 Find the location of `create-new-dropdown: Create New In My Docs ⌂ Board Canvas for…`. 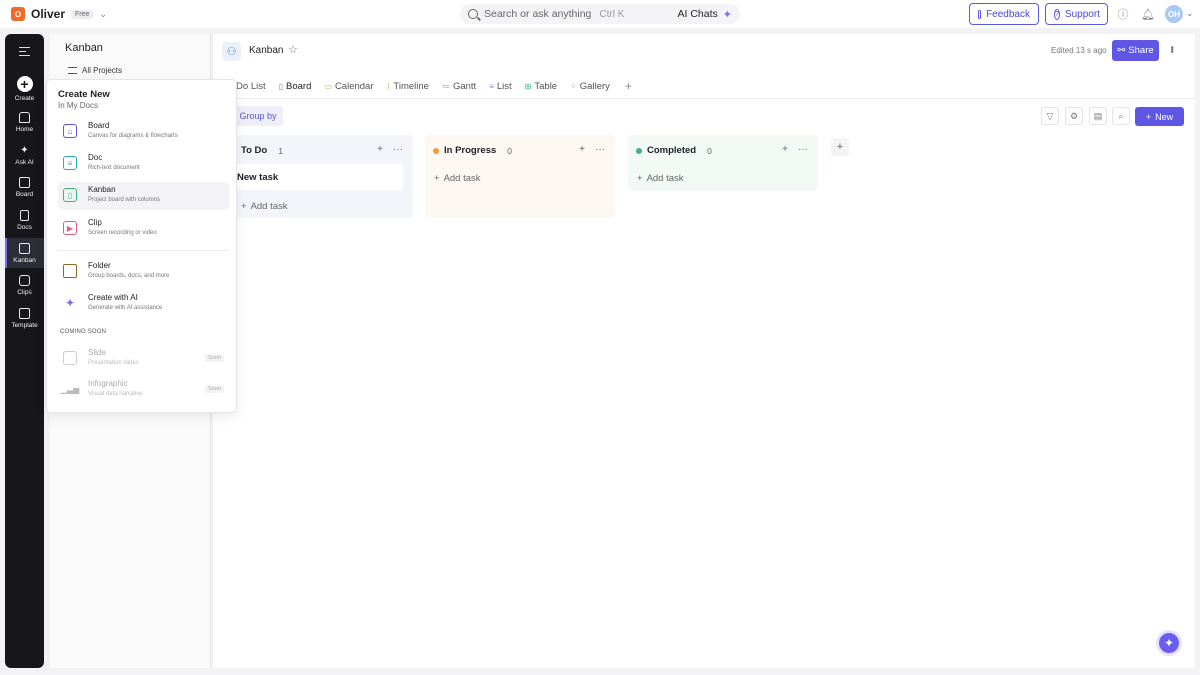

create-new-dropdown: Create New In My Docs ⌂ Board Canvas for… is located at coordinates (141, 246).